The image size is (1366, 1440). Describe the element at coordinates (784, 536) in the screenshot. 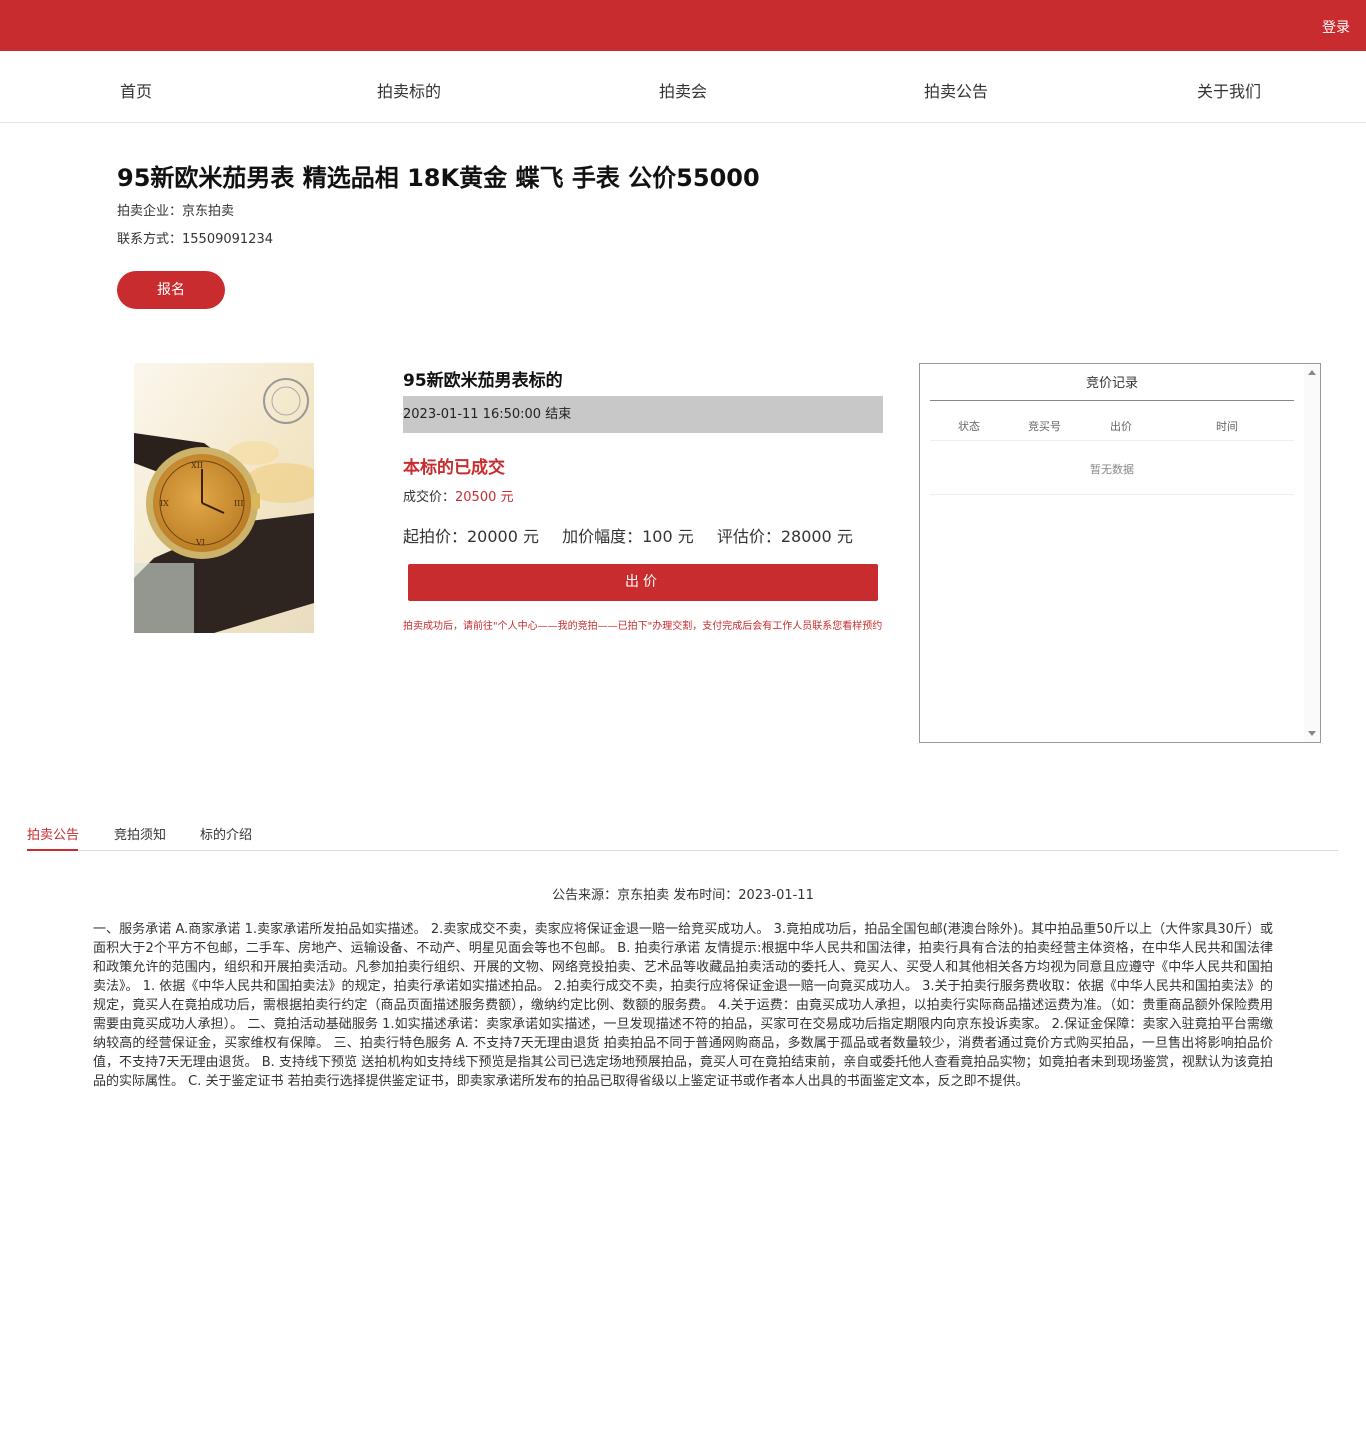

I see `estimate-price: 评估价：28000 元` at that location.